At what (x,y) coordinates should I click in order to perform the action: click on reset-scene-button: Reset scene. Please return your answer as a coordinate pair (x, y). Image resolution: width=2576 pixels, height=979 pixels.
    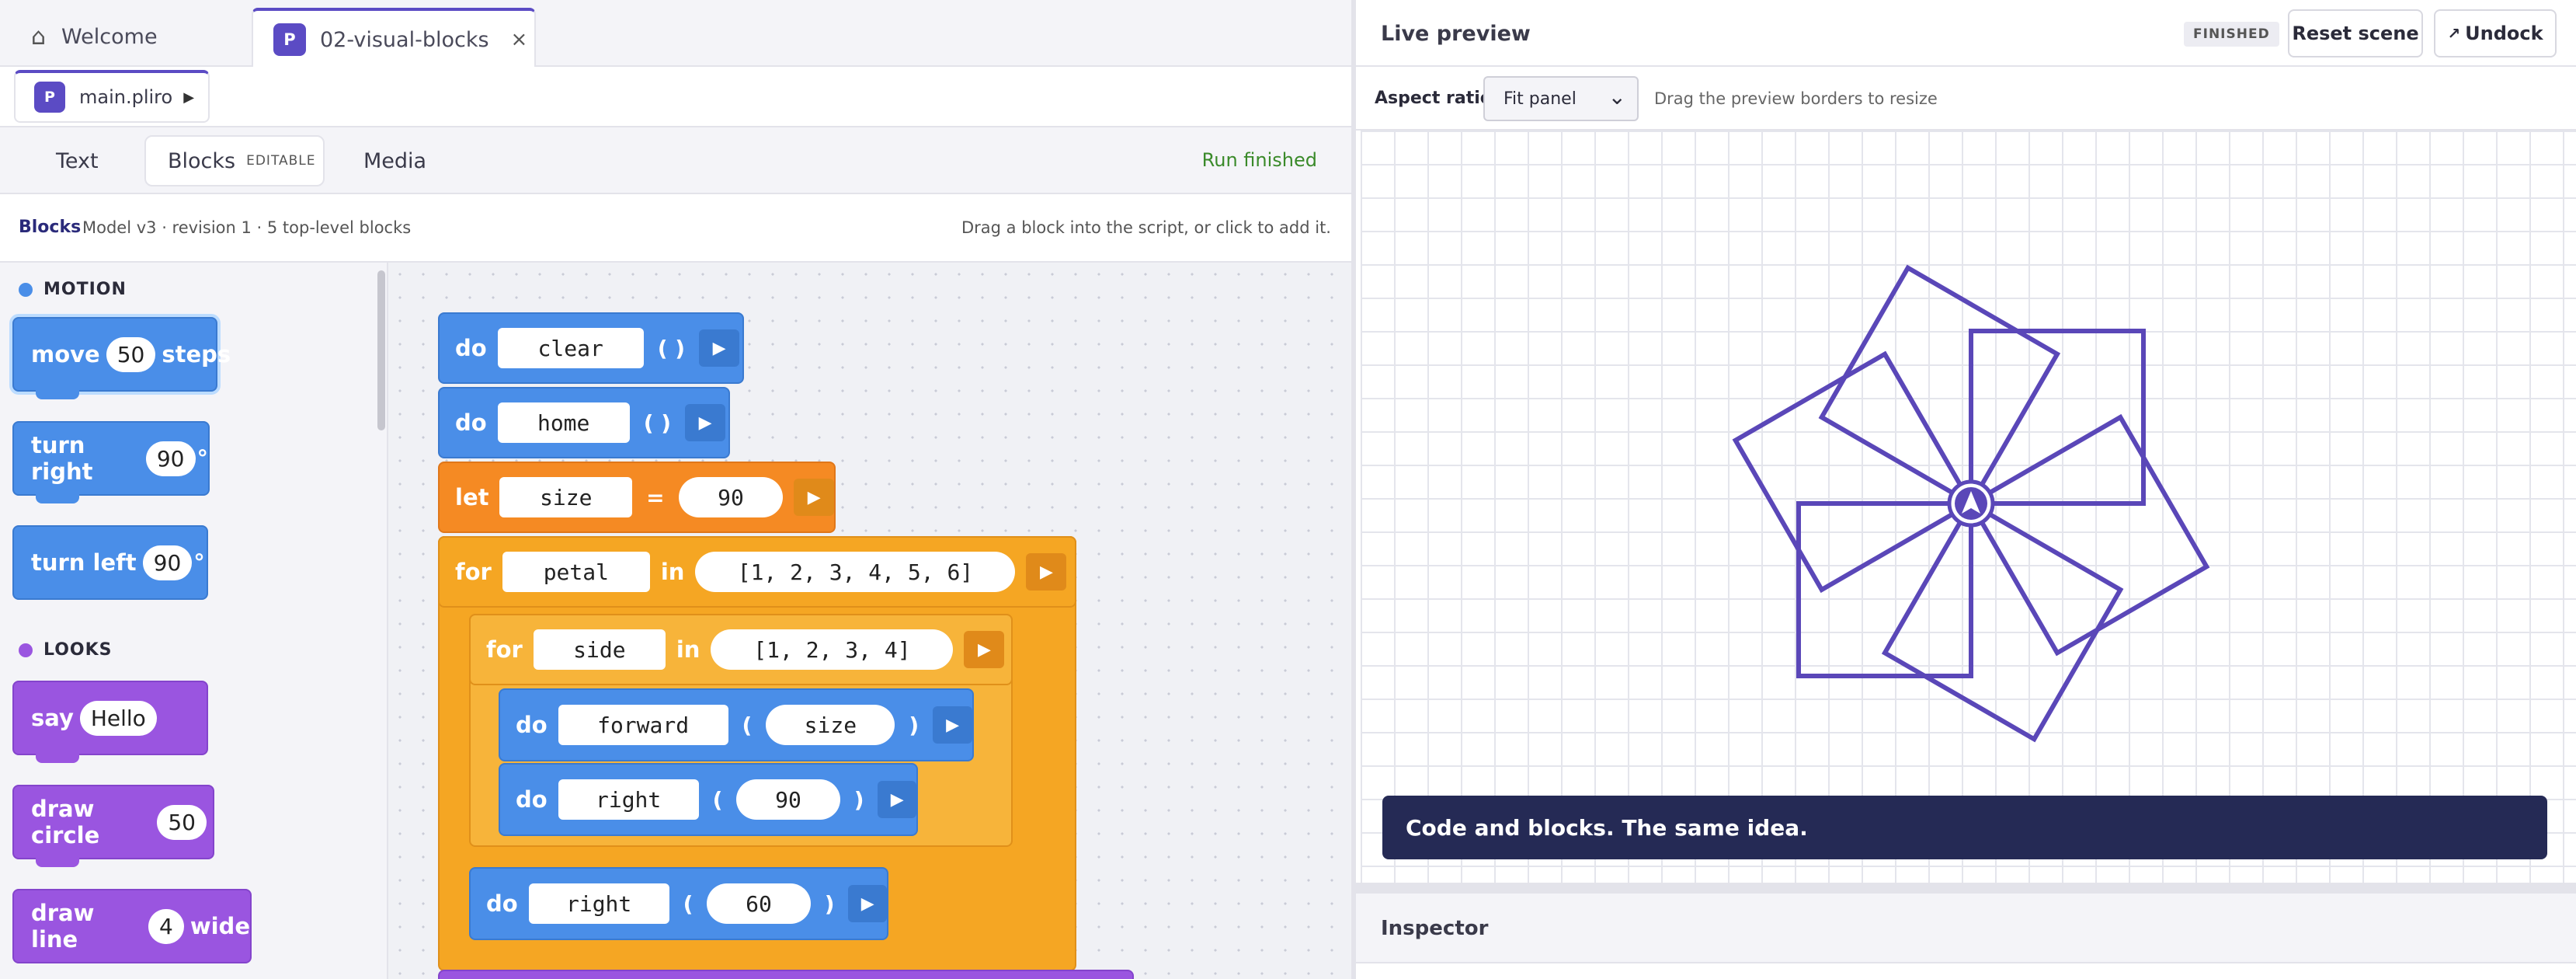
    Looking at the image, I should click on (2355, 33).